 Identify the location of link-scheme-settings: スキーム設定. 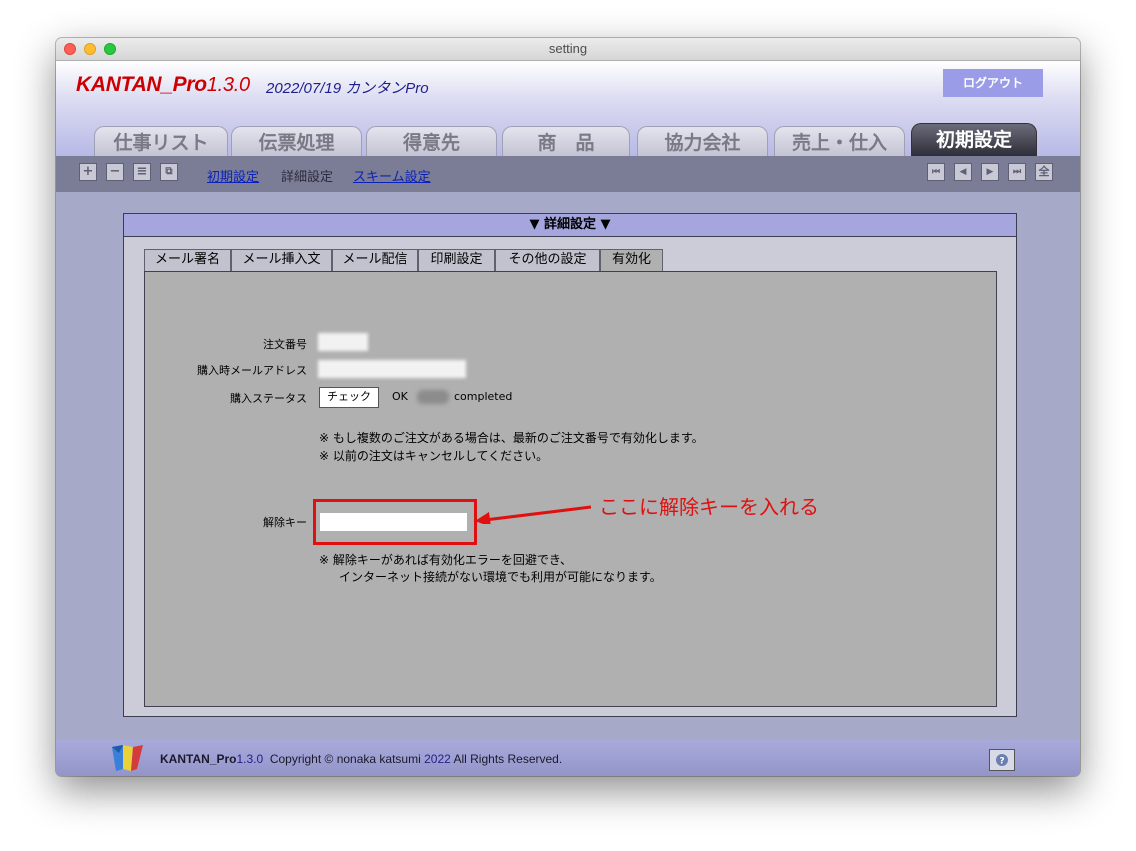
(392, 175).